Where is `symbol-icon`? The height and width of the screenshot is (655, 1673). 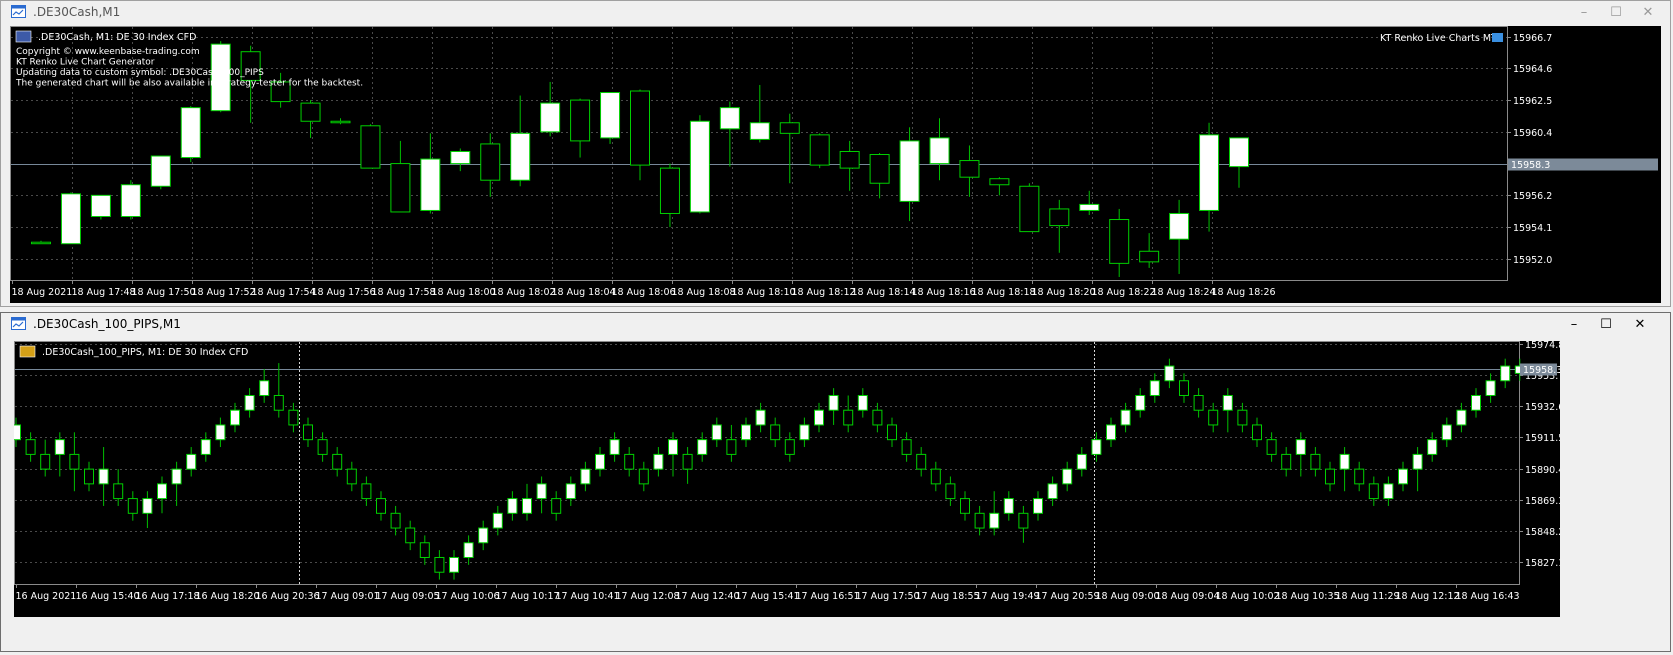
symbol-icon is located at coordinates (27, 351).